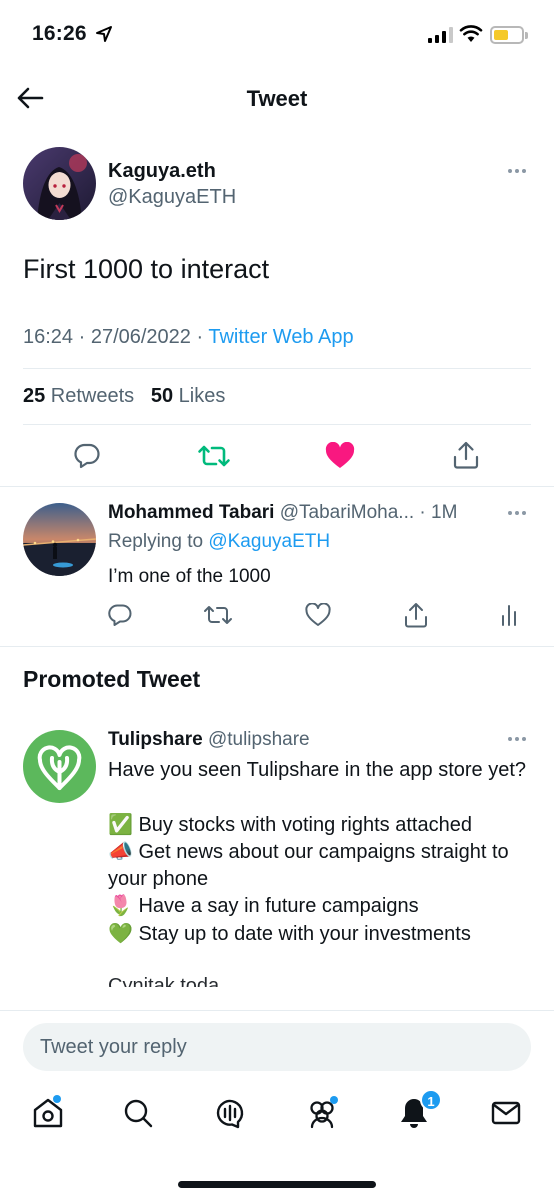 The width and height of the screenshot is (554, 1200). What do you see at coordinates (340, 456) in the screenshot?
I see `like-icon` at bounding box center [340, 456].